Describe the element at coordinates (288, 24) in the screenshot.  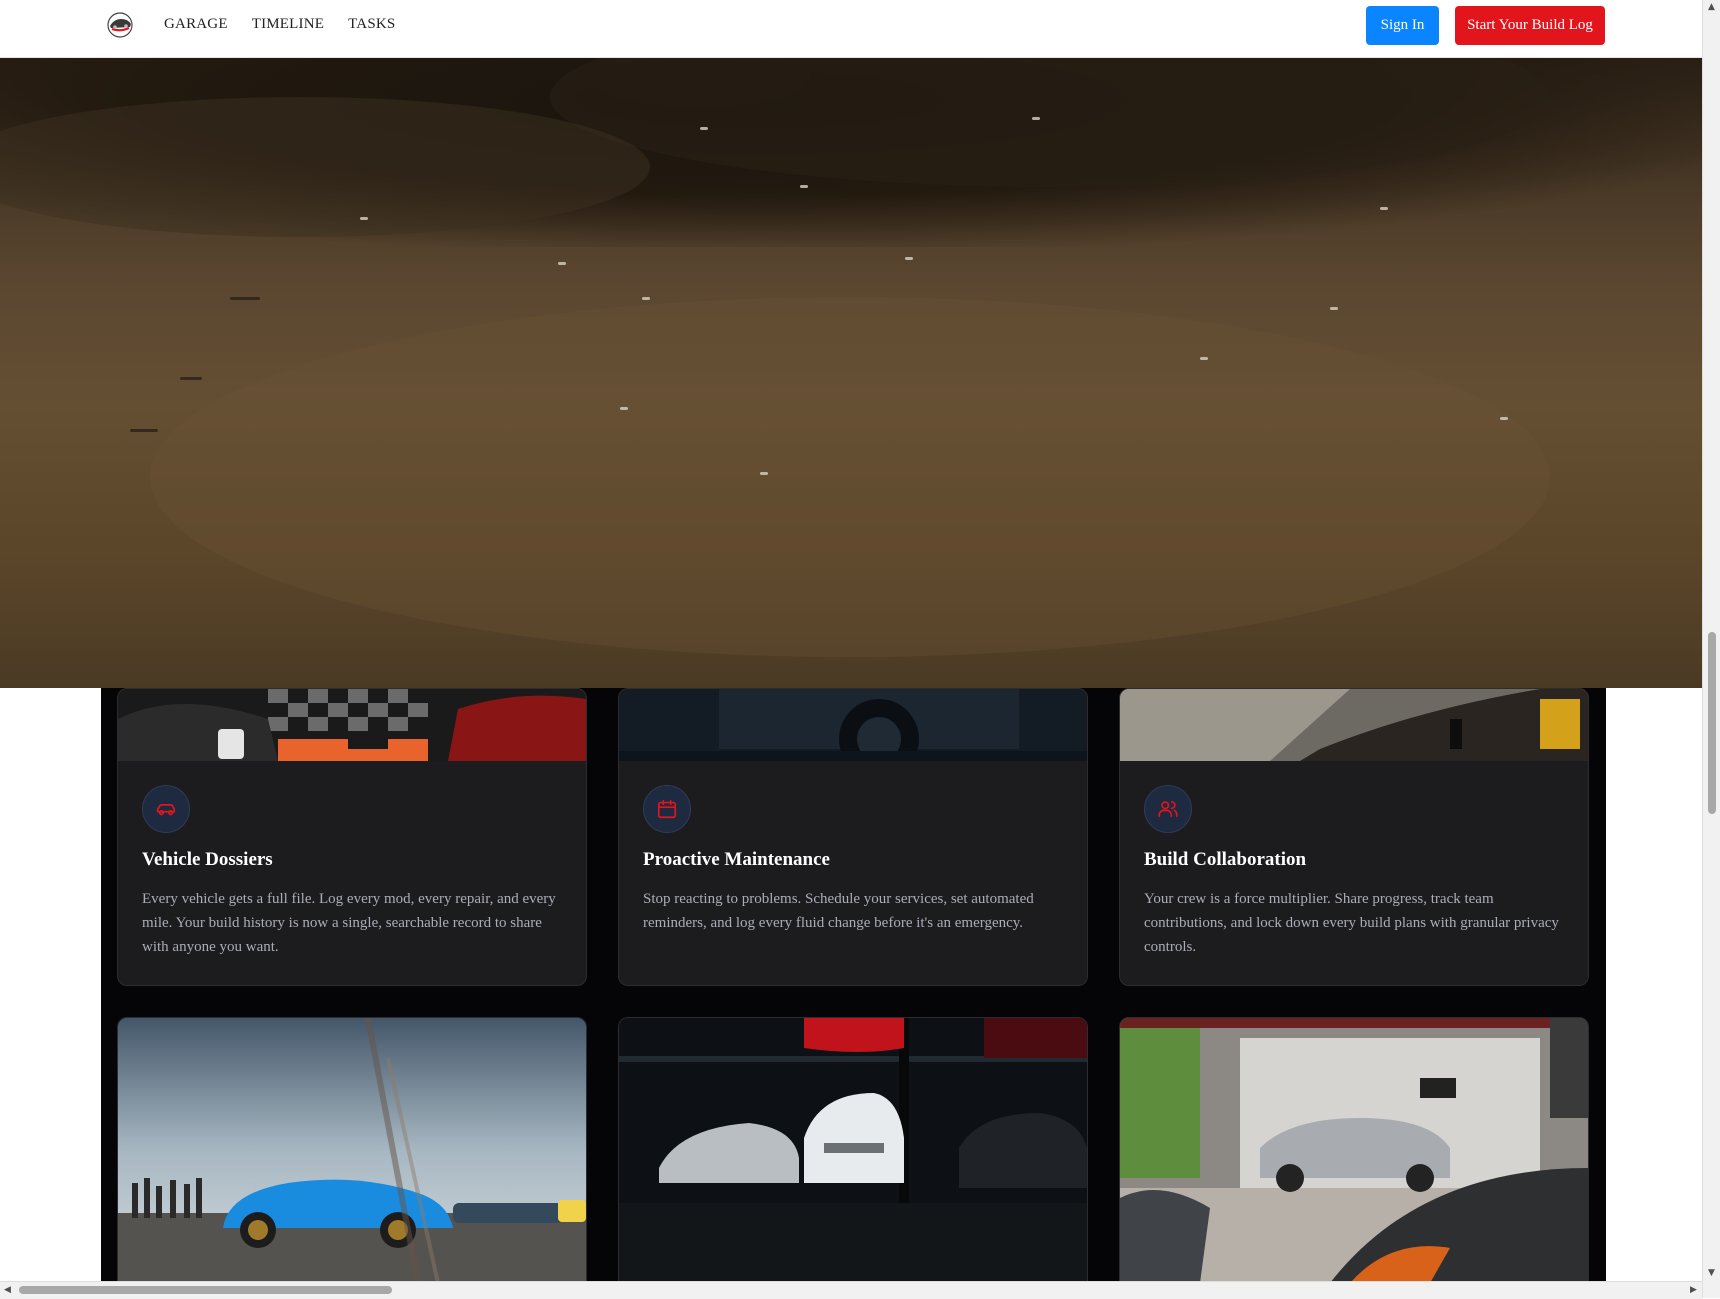
I see `nav-timeline: TIMELINE` at that location.